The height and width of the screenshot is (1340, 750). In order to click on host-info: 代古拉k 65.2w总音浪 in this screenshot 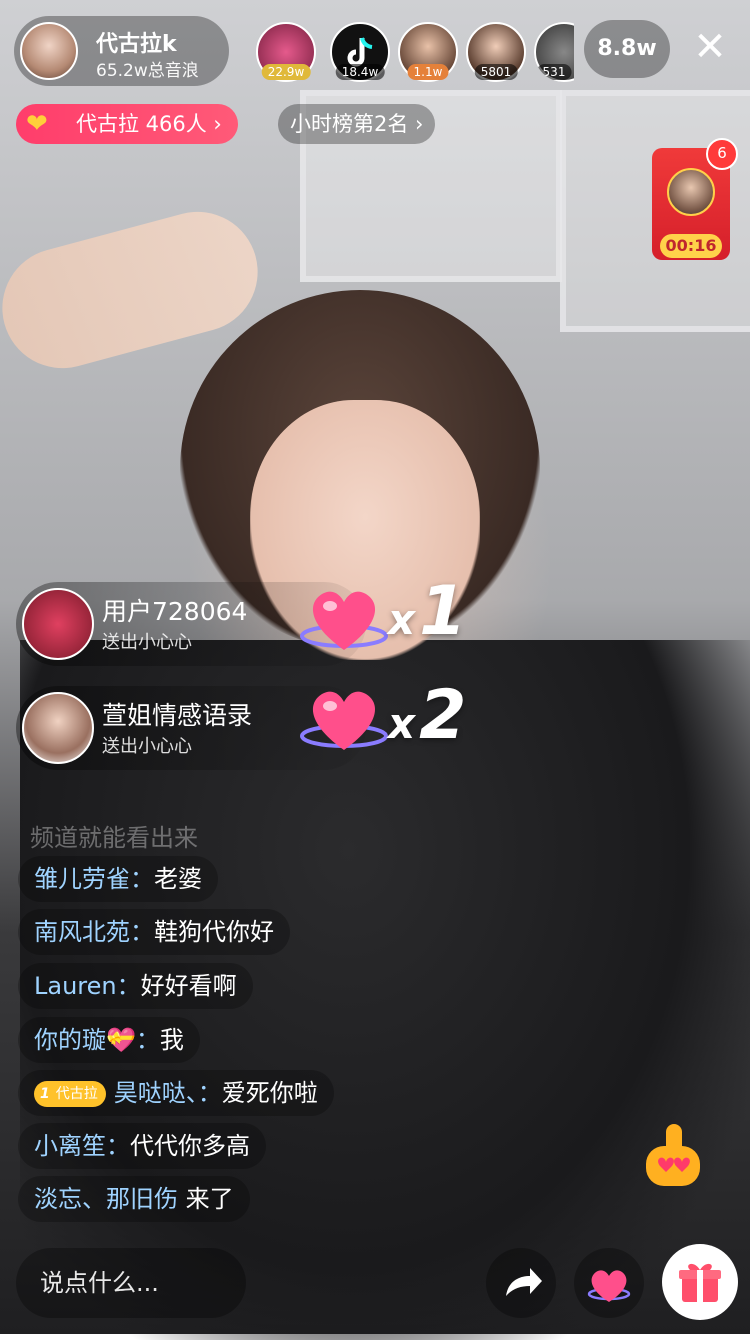, I will do `click(121, 51)`.